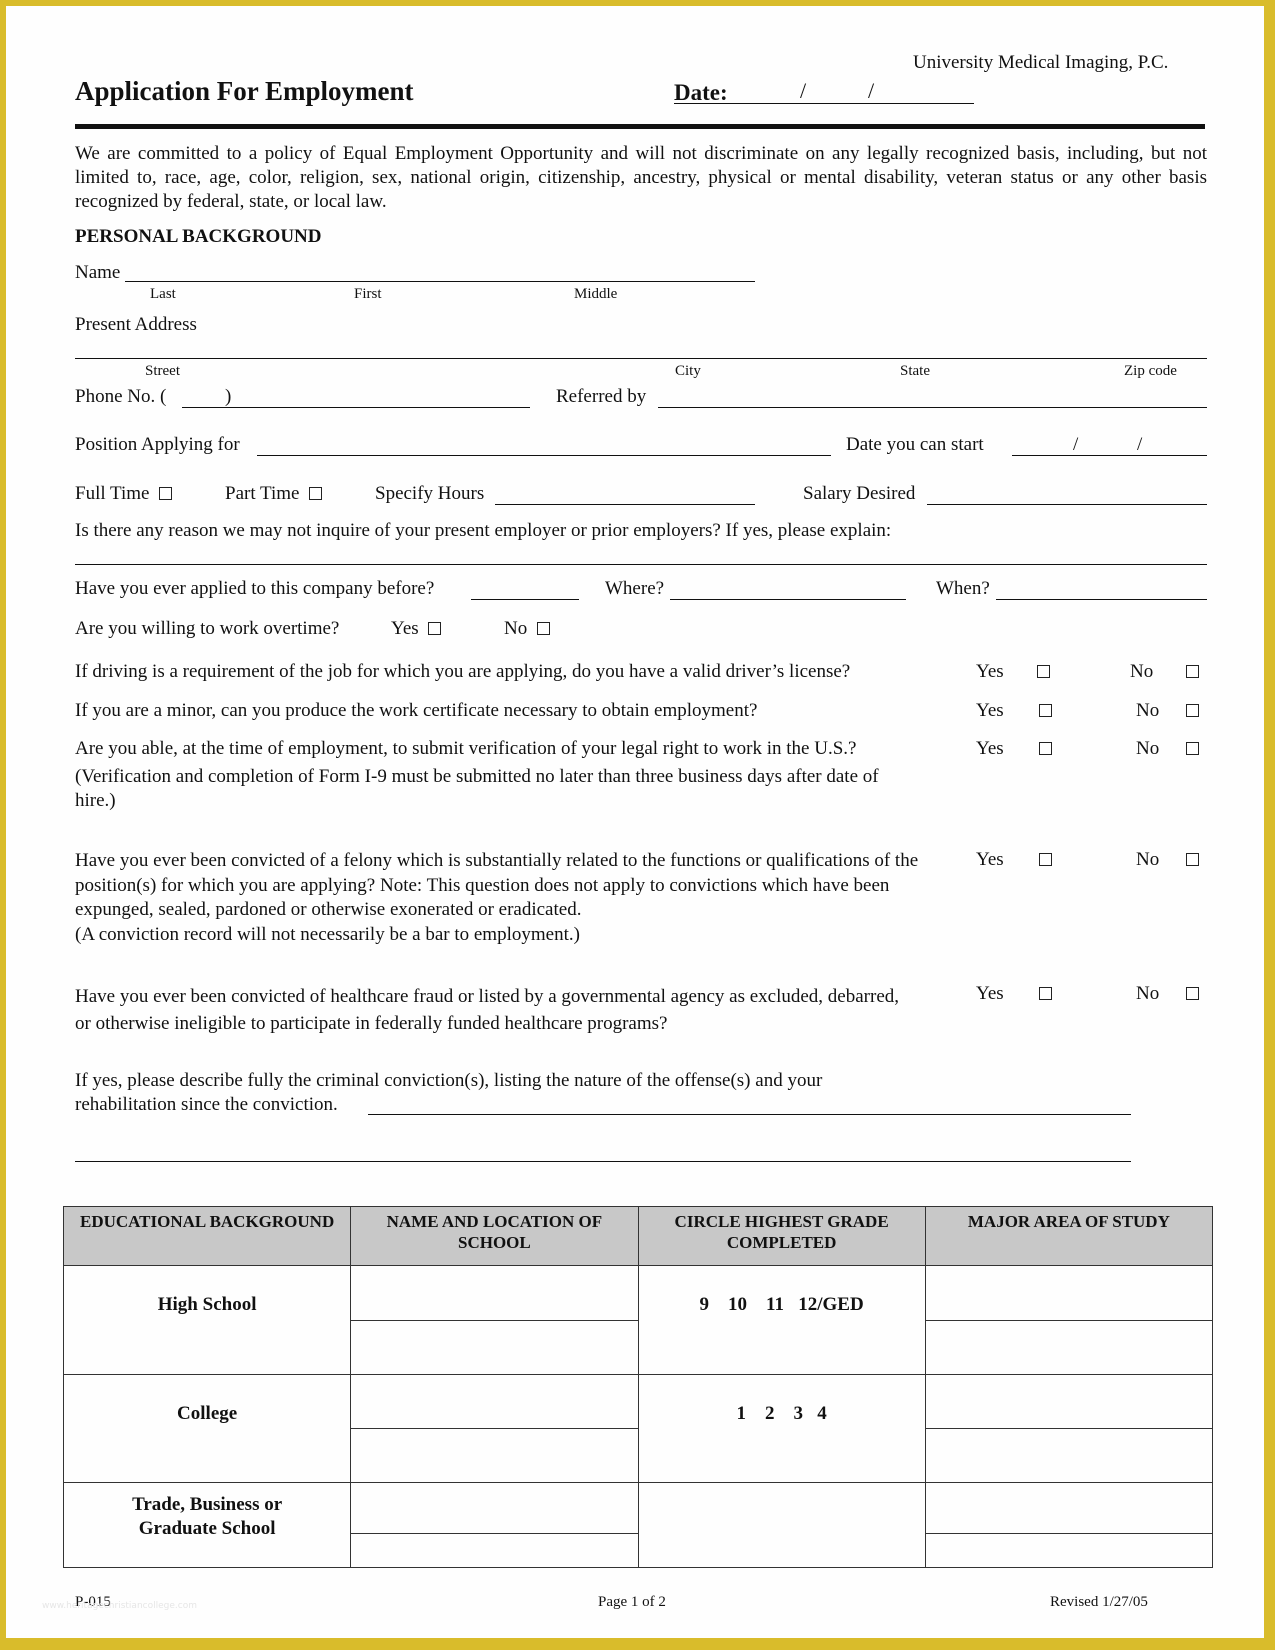  Describe the element at coordinates (749, 1114) in the screenshot. I see `conviction-describe-field` at that location.